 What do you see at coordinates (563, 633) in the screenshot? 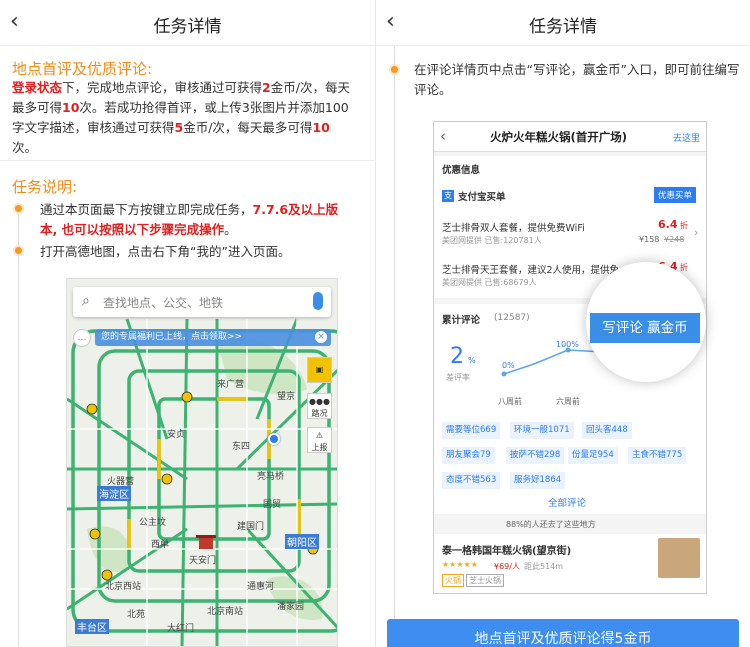
I see `complete-task-button: 地点首评及优质评论得5金币` at bounding box center [563, 633].